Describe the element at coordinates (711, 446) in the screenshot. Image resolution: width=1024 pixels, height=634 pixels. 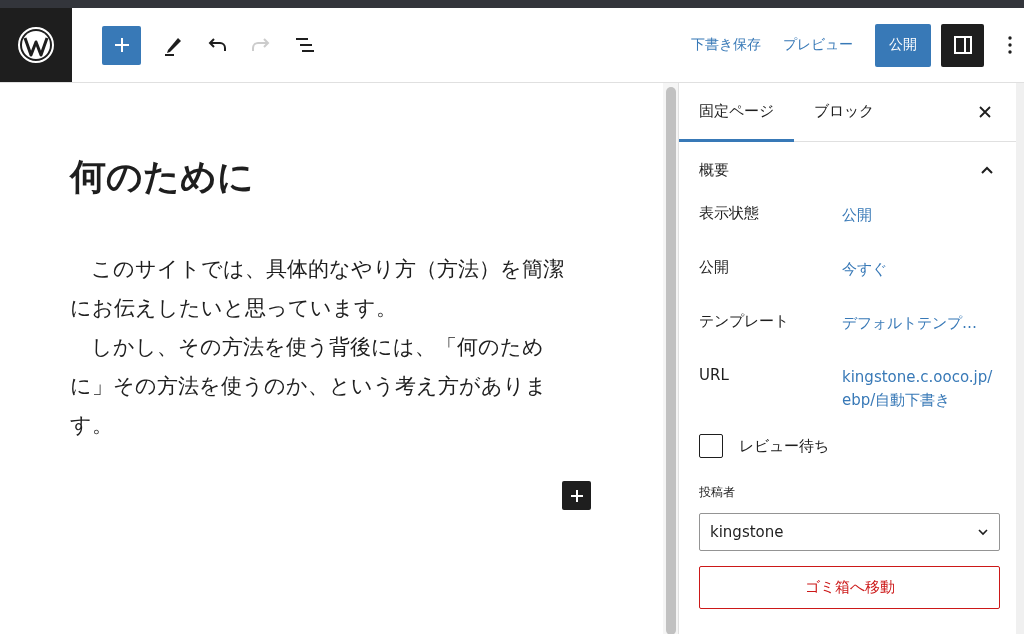
I see `review-checkbox` at that location.